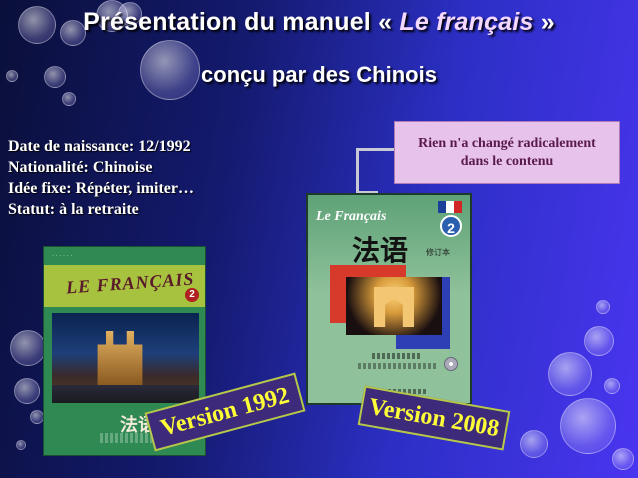  Describe the element at coordinates (466, 22) in the screenshot. I see `title-emphasis: Le français` at that location.